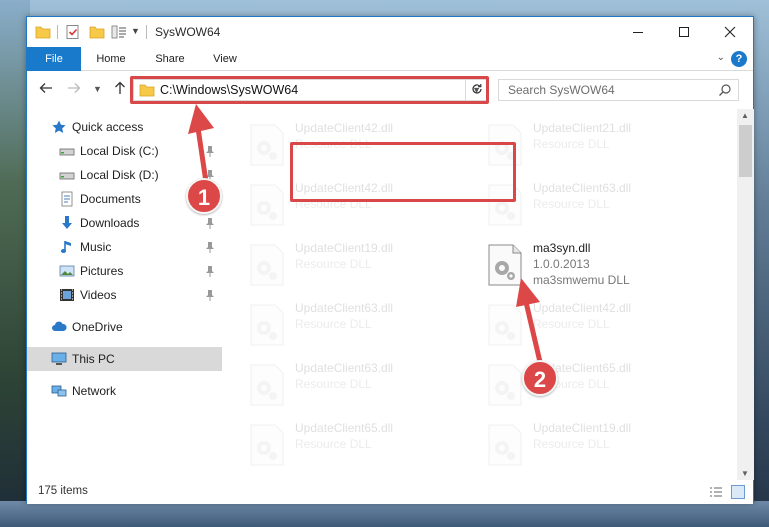 The image size is (769, 527). What do you see at coordinates (170, 59) in the screenshot?
I see `tab-share: Share` at bounding box center [170, 59].